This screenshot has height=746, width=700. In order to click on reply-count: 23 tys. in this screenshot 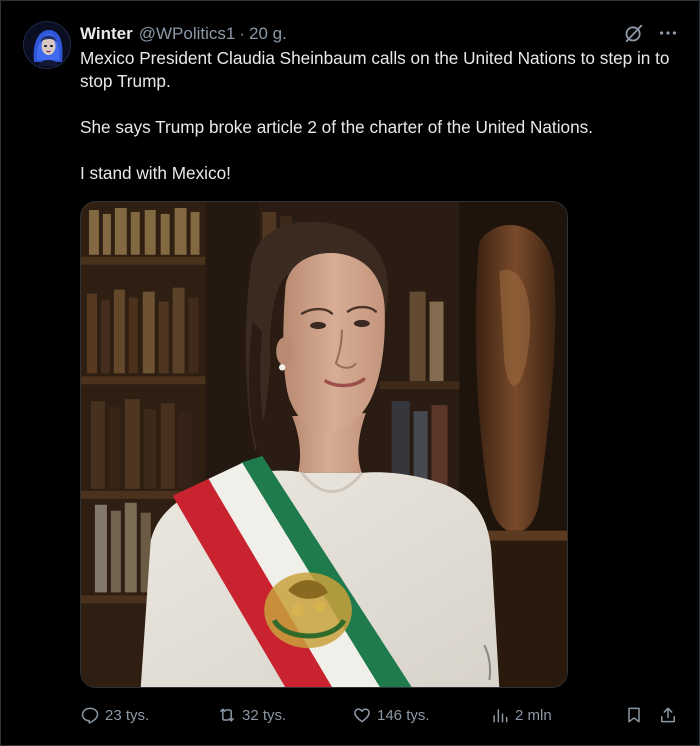, I will do `click(127, 715)`.